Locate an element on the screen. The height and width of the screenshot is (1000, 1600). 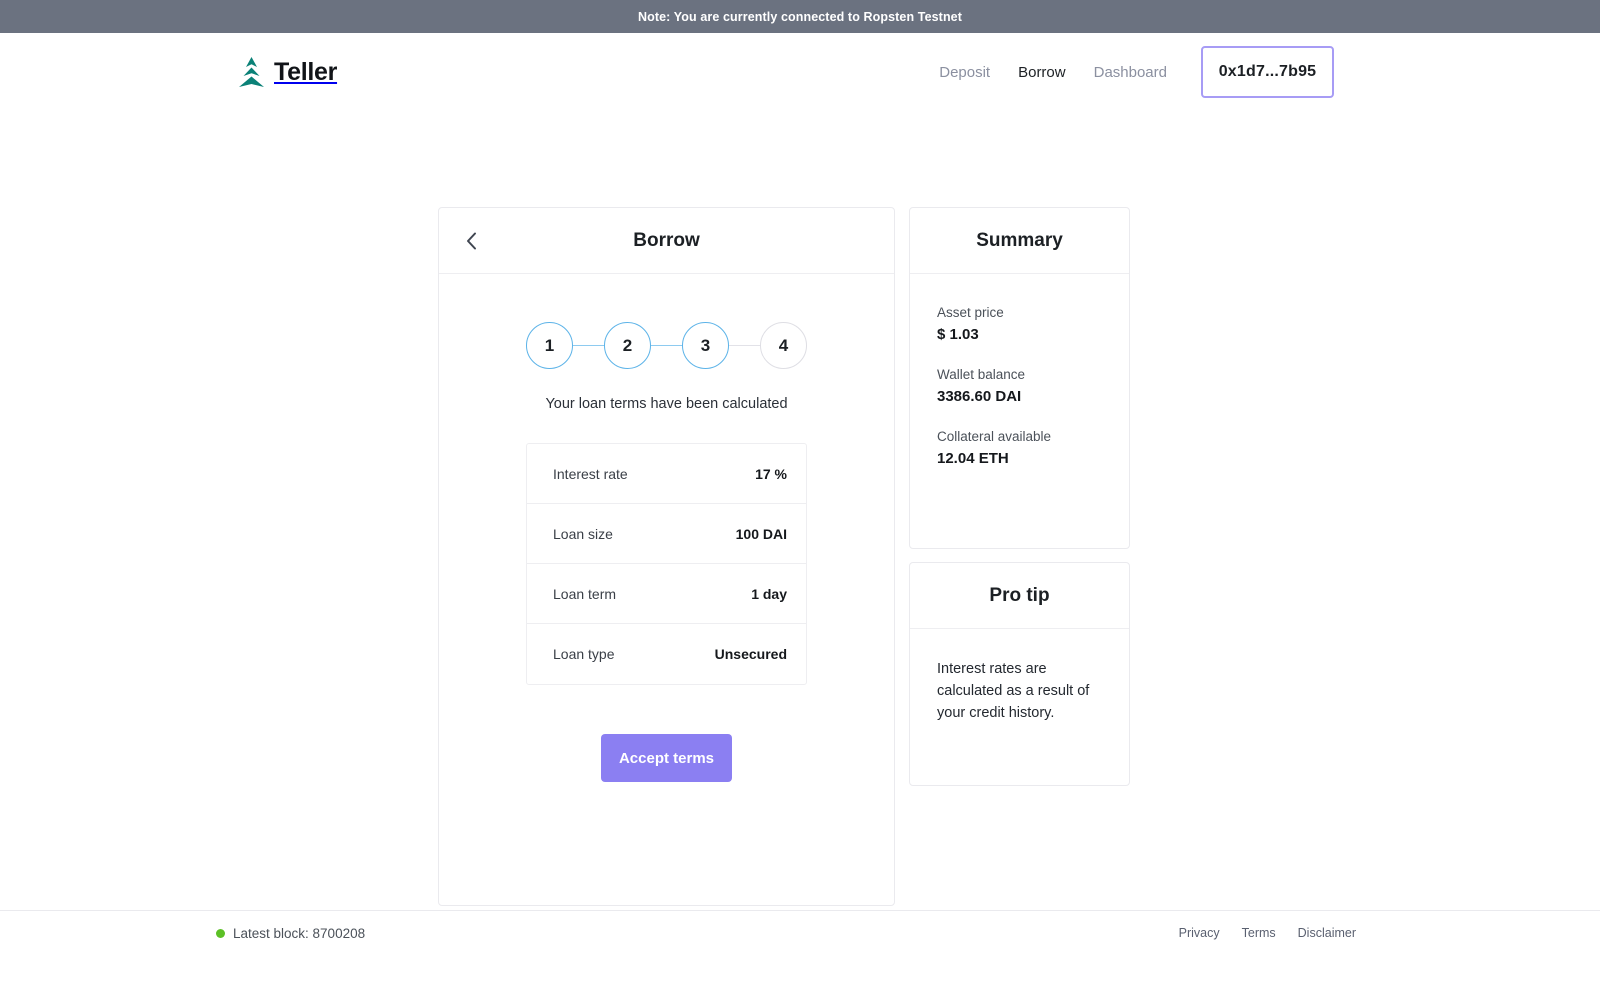
term-value-loan-type: Unsecured is located at coordinates (750, 654).